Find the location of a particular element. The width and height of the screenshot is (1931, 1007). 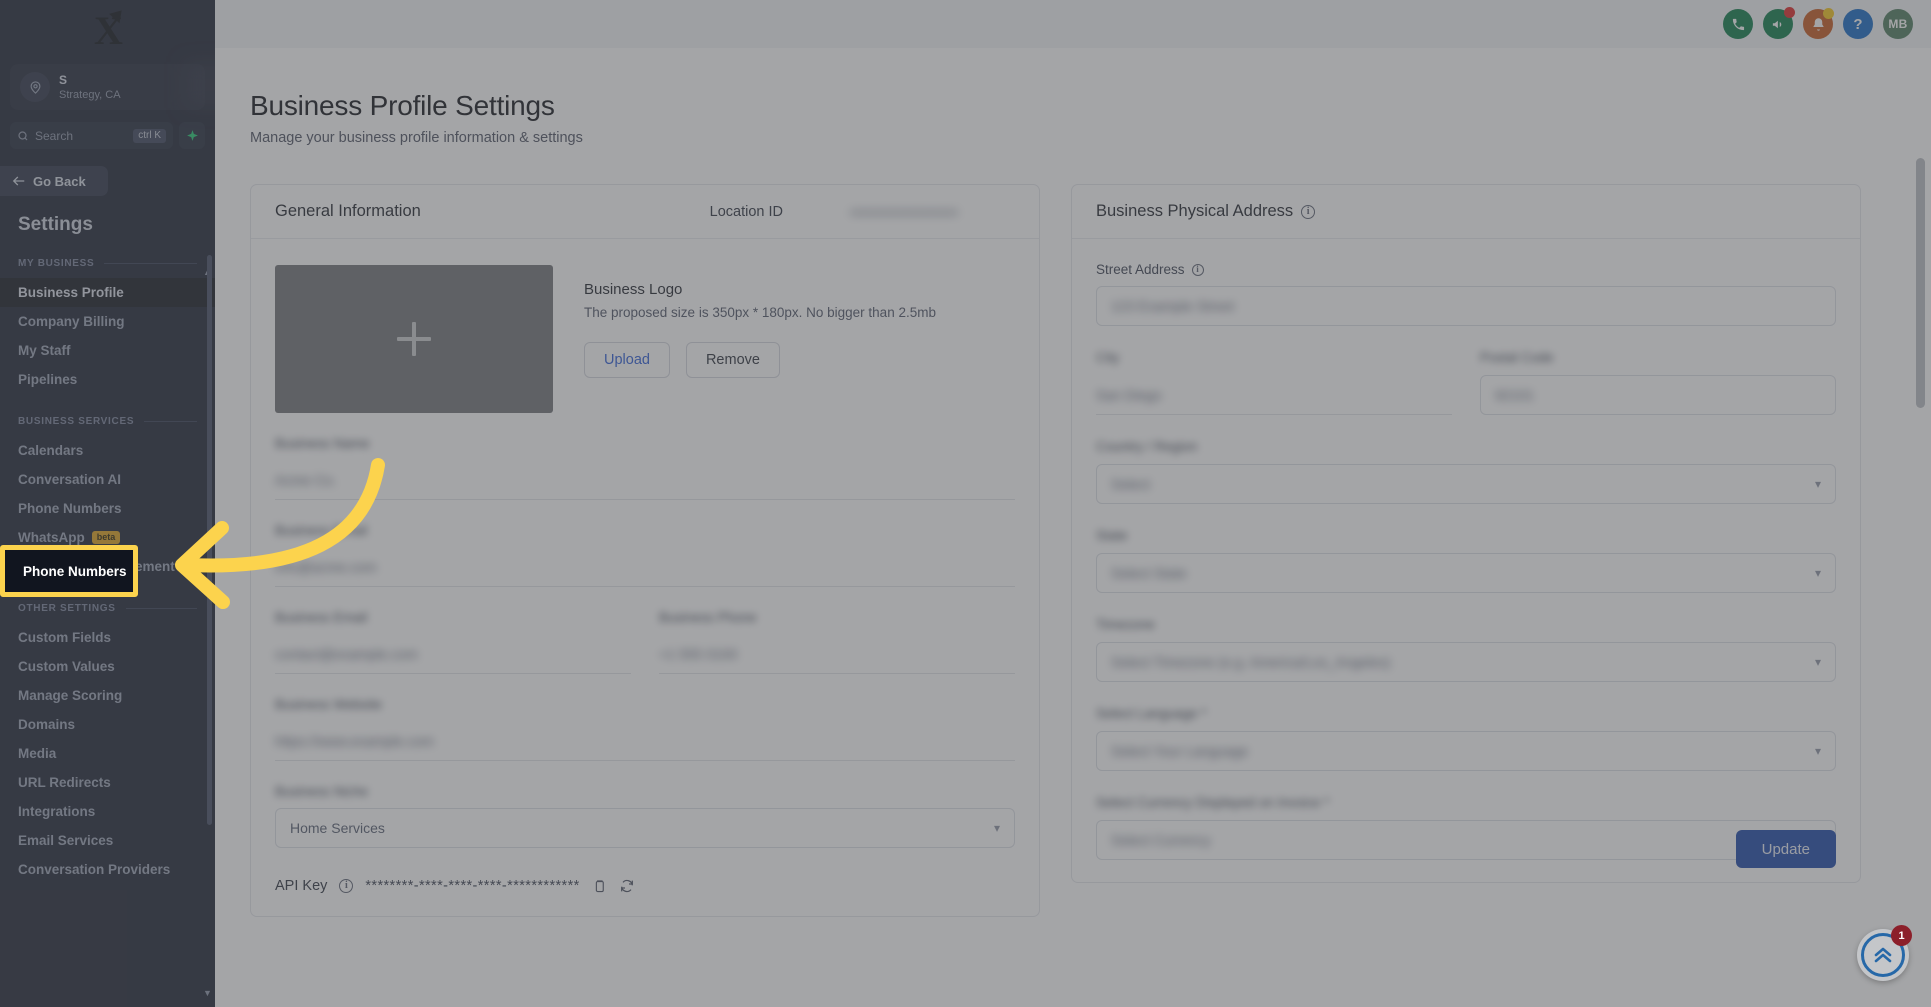

avatar: MB is located at coordinates (1898, 24).